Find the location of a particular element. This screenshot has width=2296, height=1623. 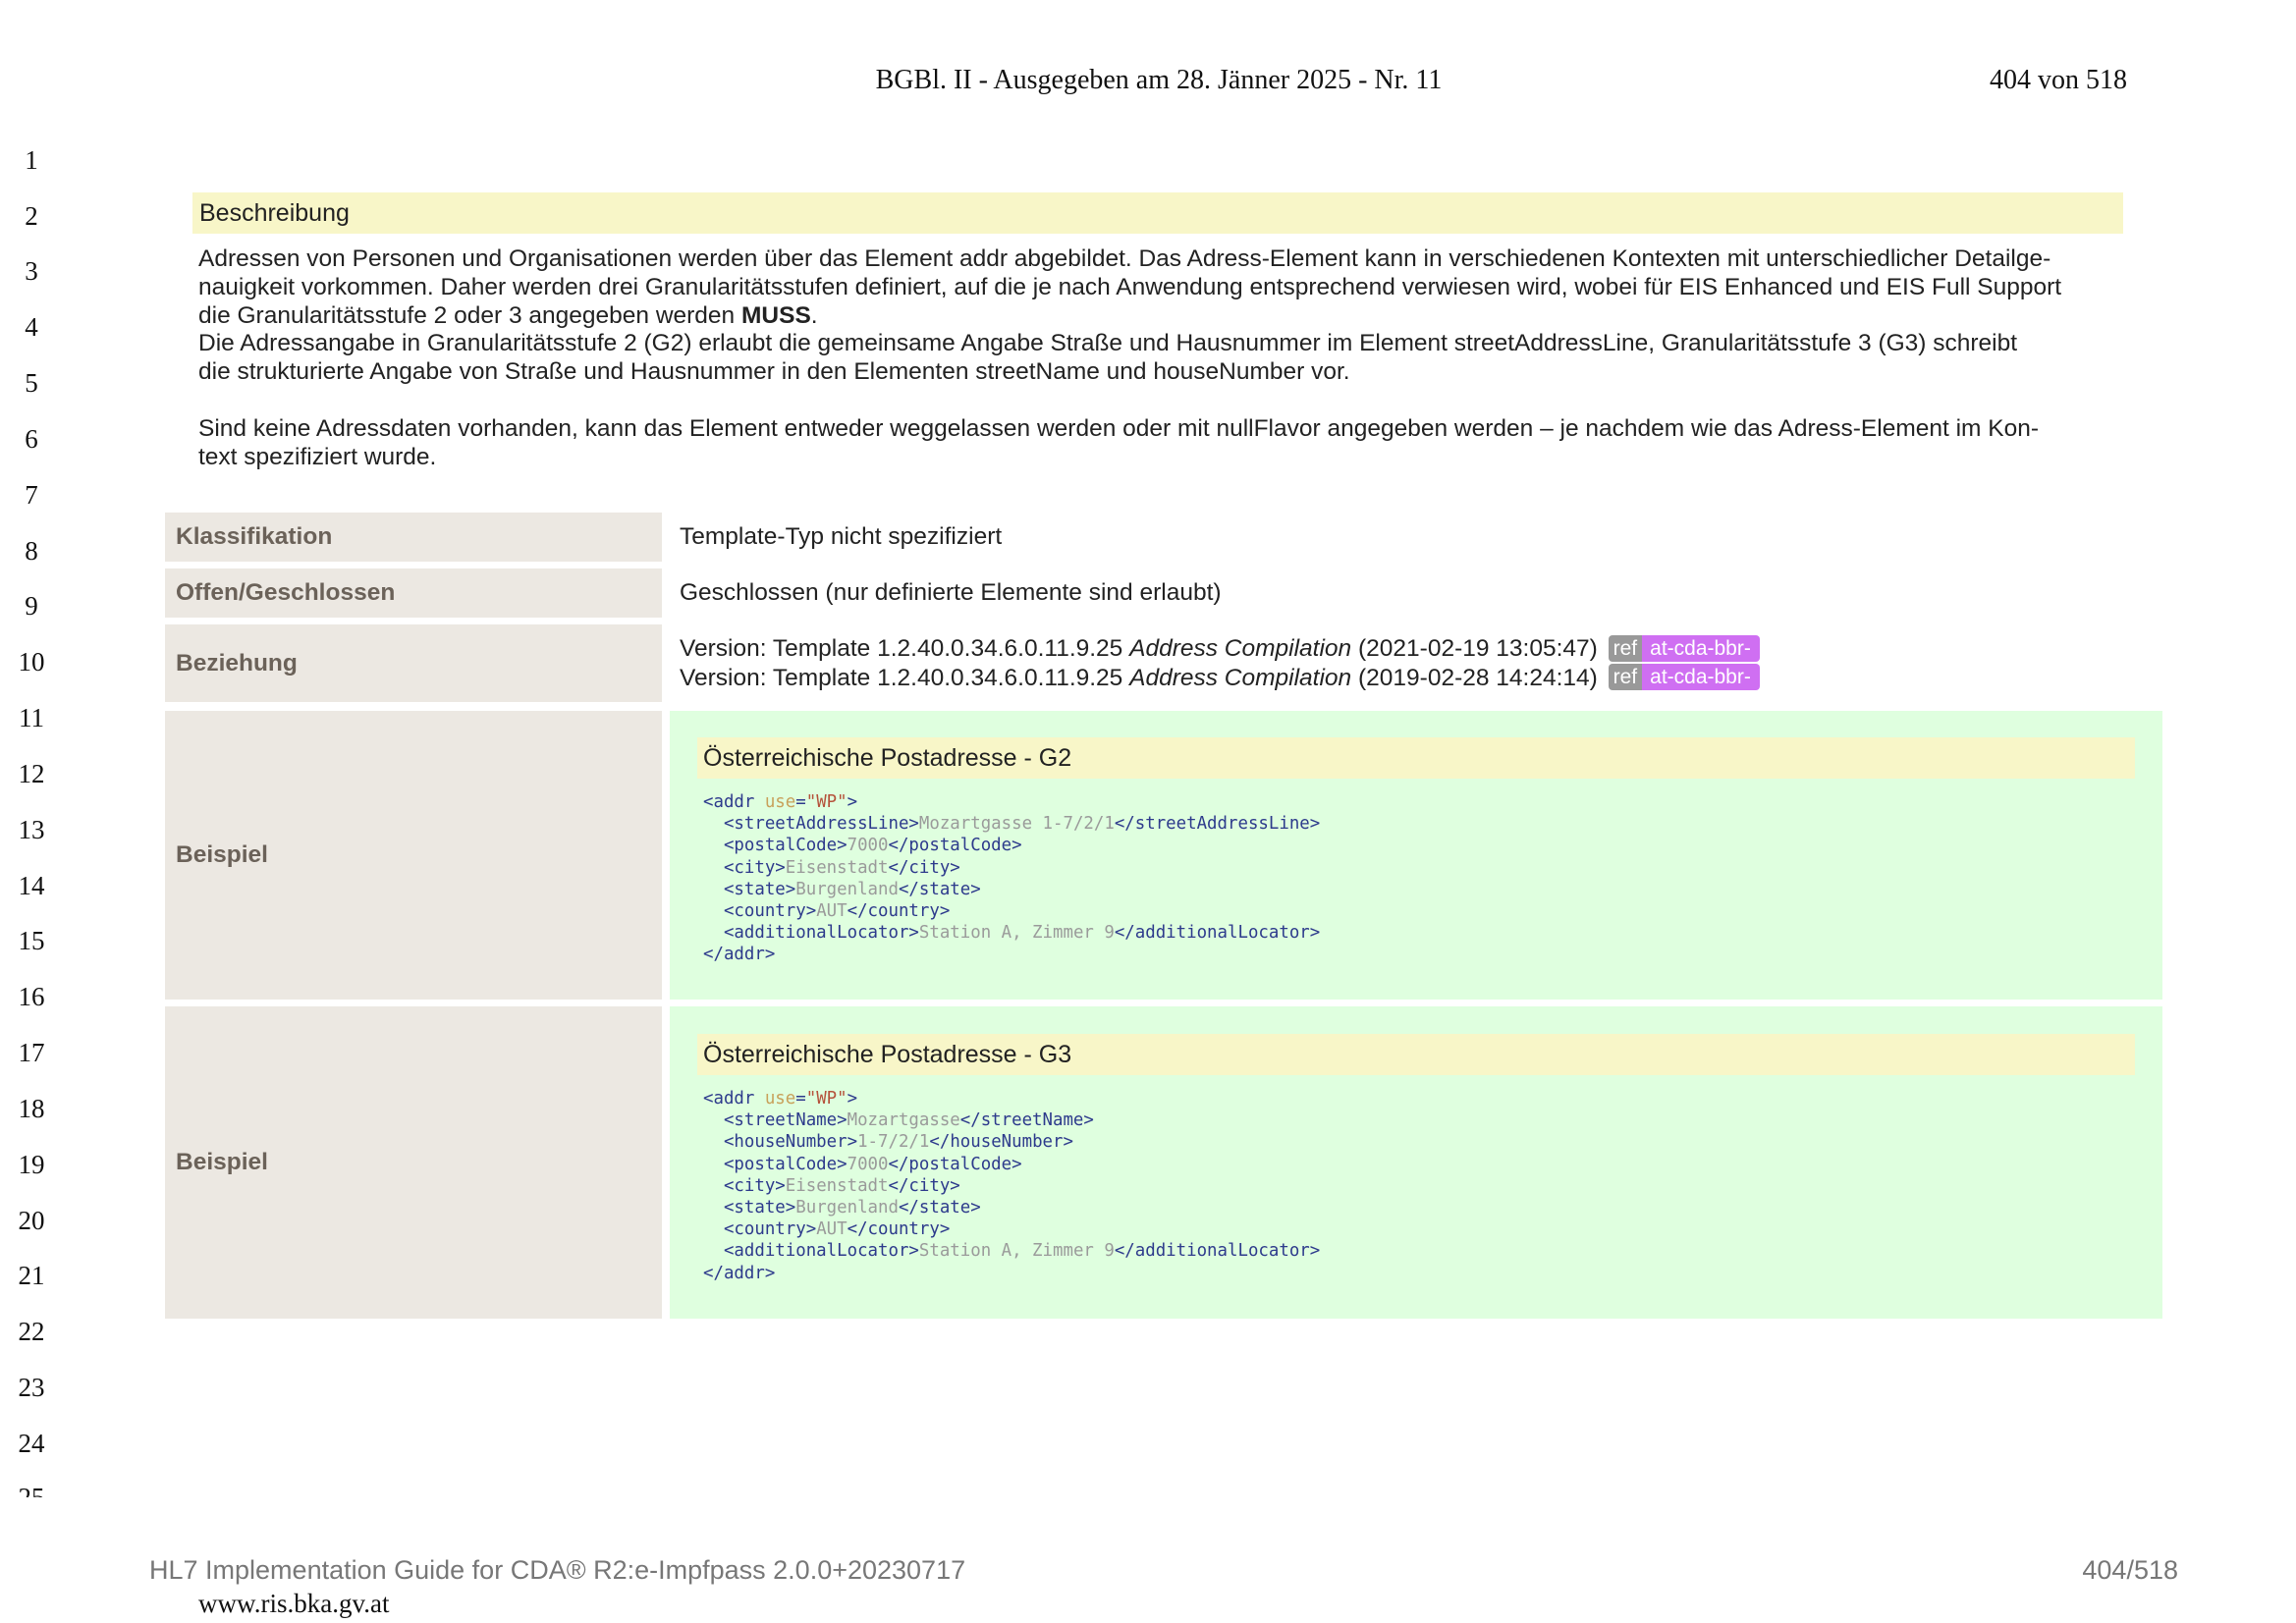

line-number: 13 is located at coordinates (31, 829).